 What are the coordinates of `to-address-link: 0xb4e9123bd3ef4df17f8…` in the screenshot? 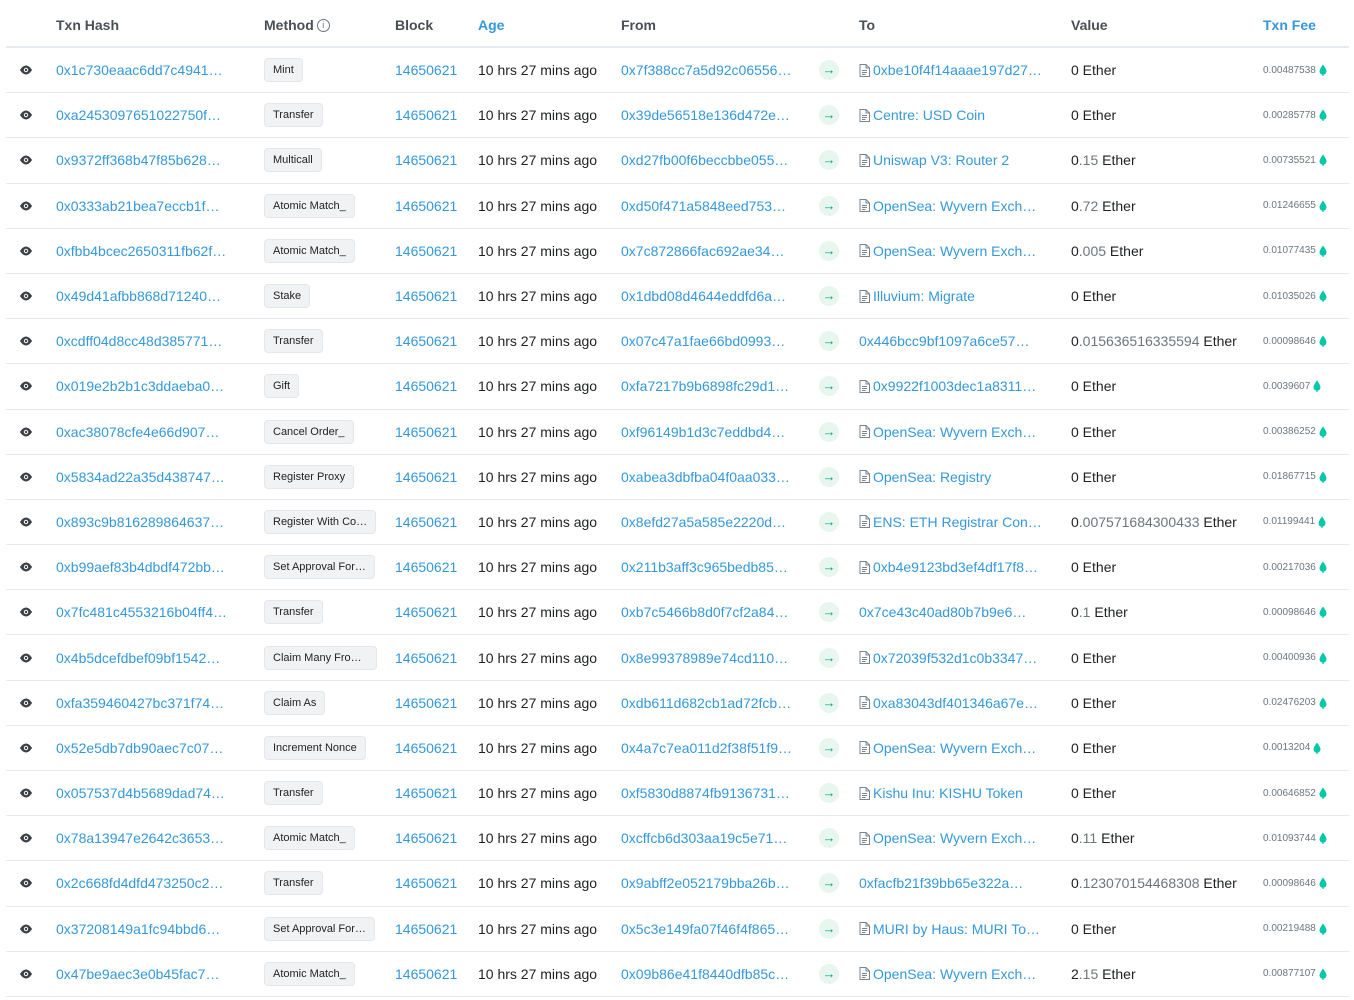 It's located at (955, 567).